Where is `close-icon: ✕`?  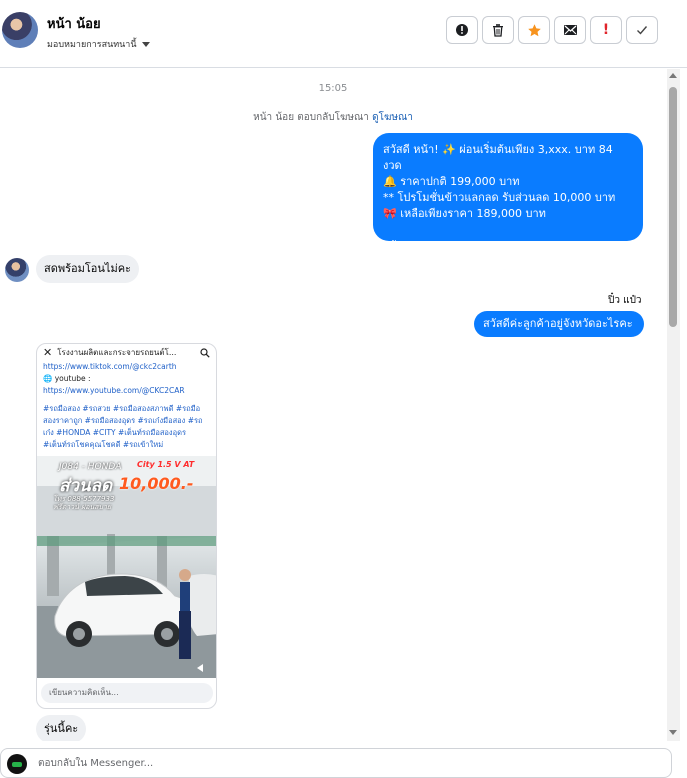
close-icon: ✕ is located at coordinates (47, 352).